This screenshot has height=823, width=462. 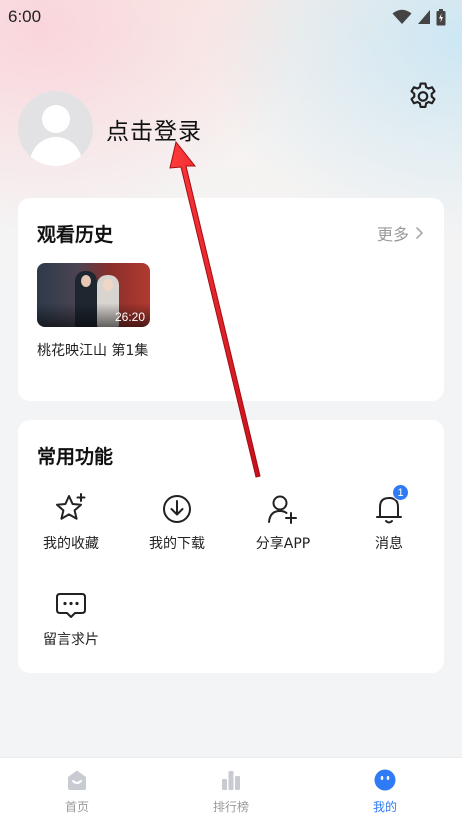 What do you see at coordinates (75, 235) in the screenshot?
I see `watch-history-title: 观看历史` at bounding box center [75, 235].